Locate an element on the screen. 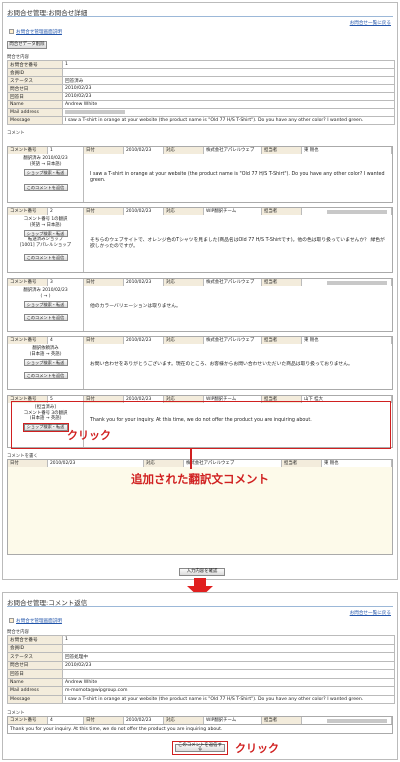  info-row: 回答日 is located at coordinates (201, 674).